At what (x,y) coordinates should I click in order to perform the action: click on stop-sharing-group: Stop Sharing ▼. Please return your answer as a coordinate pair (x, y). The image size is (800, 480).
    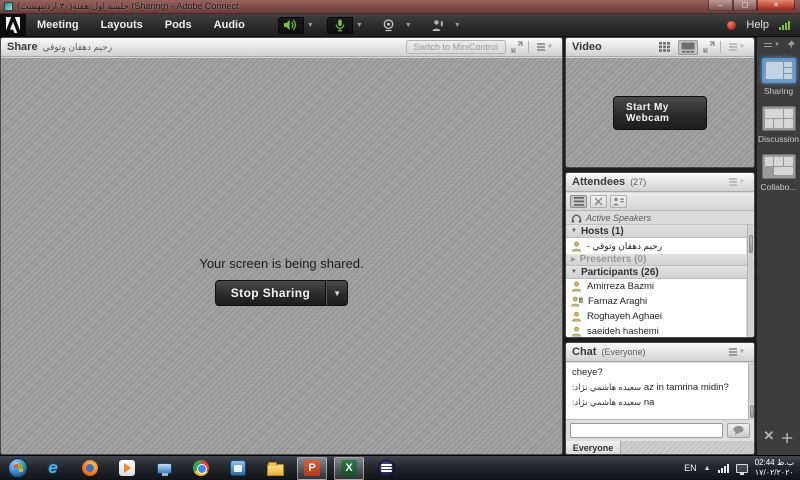
    Looking at the image, I should click on (281, 293).